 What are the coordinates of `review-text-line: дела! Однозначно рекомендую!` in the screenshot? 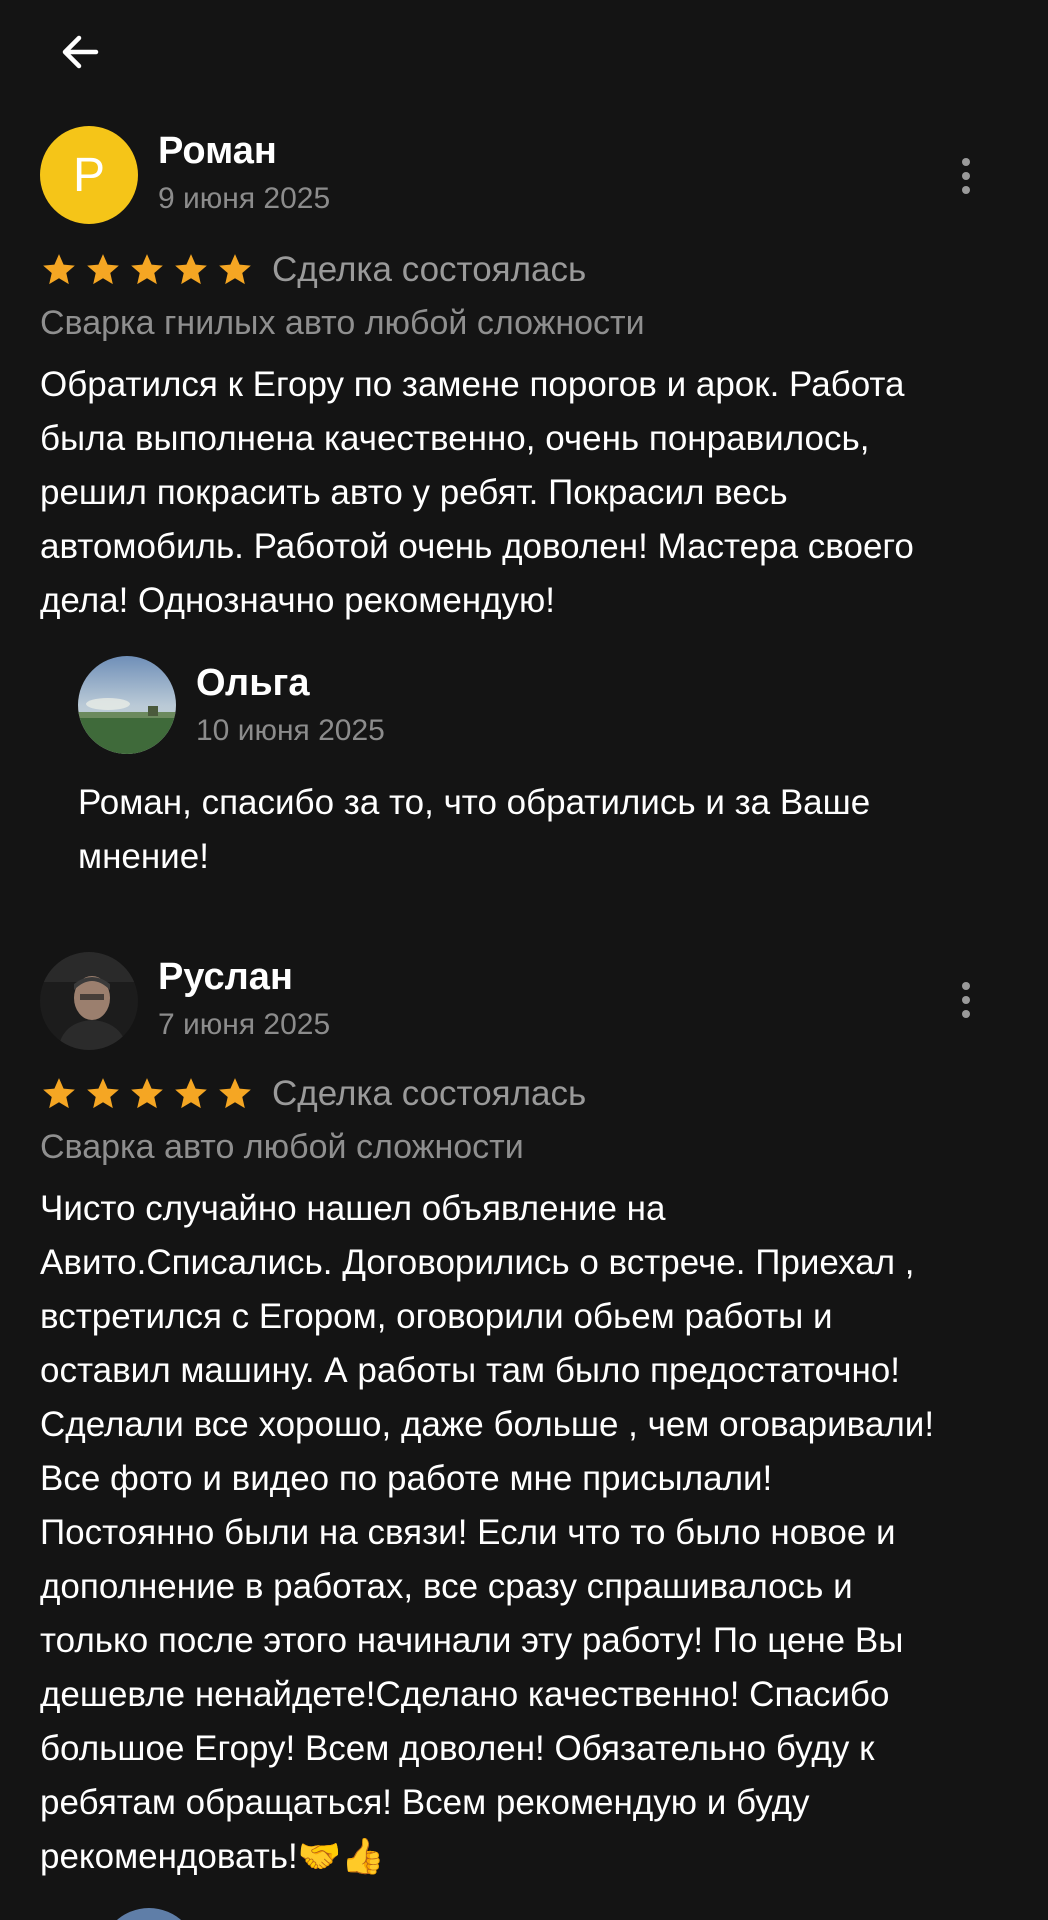 It's located at (298, 600).